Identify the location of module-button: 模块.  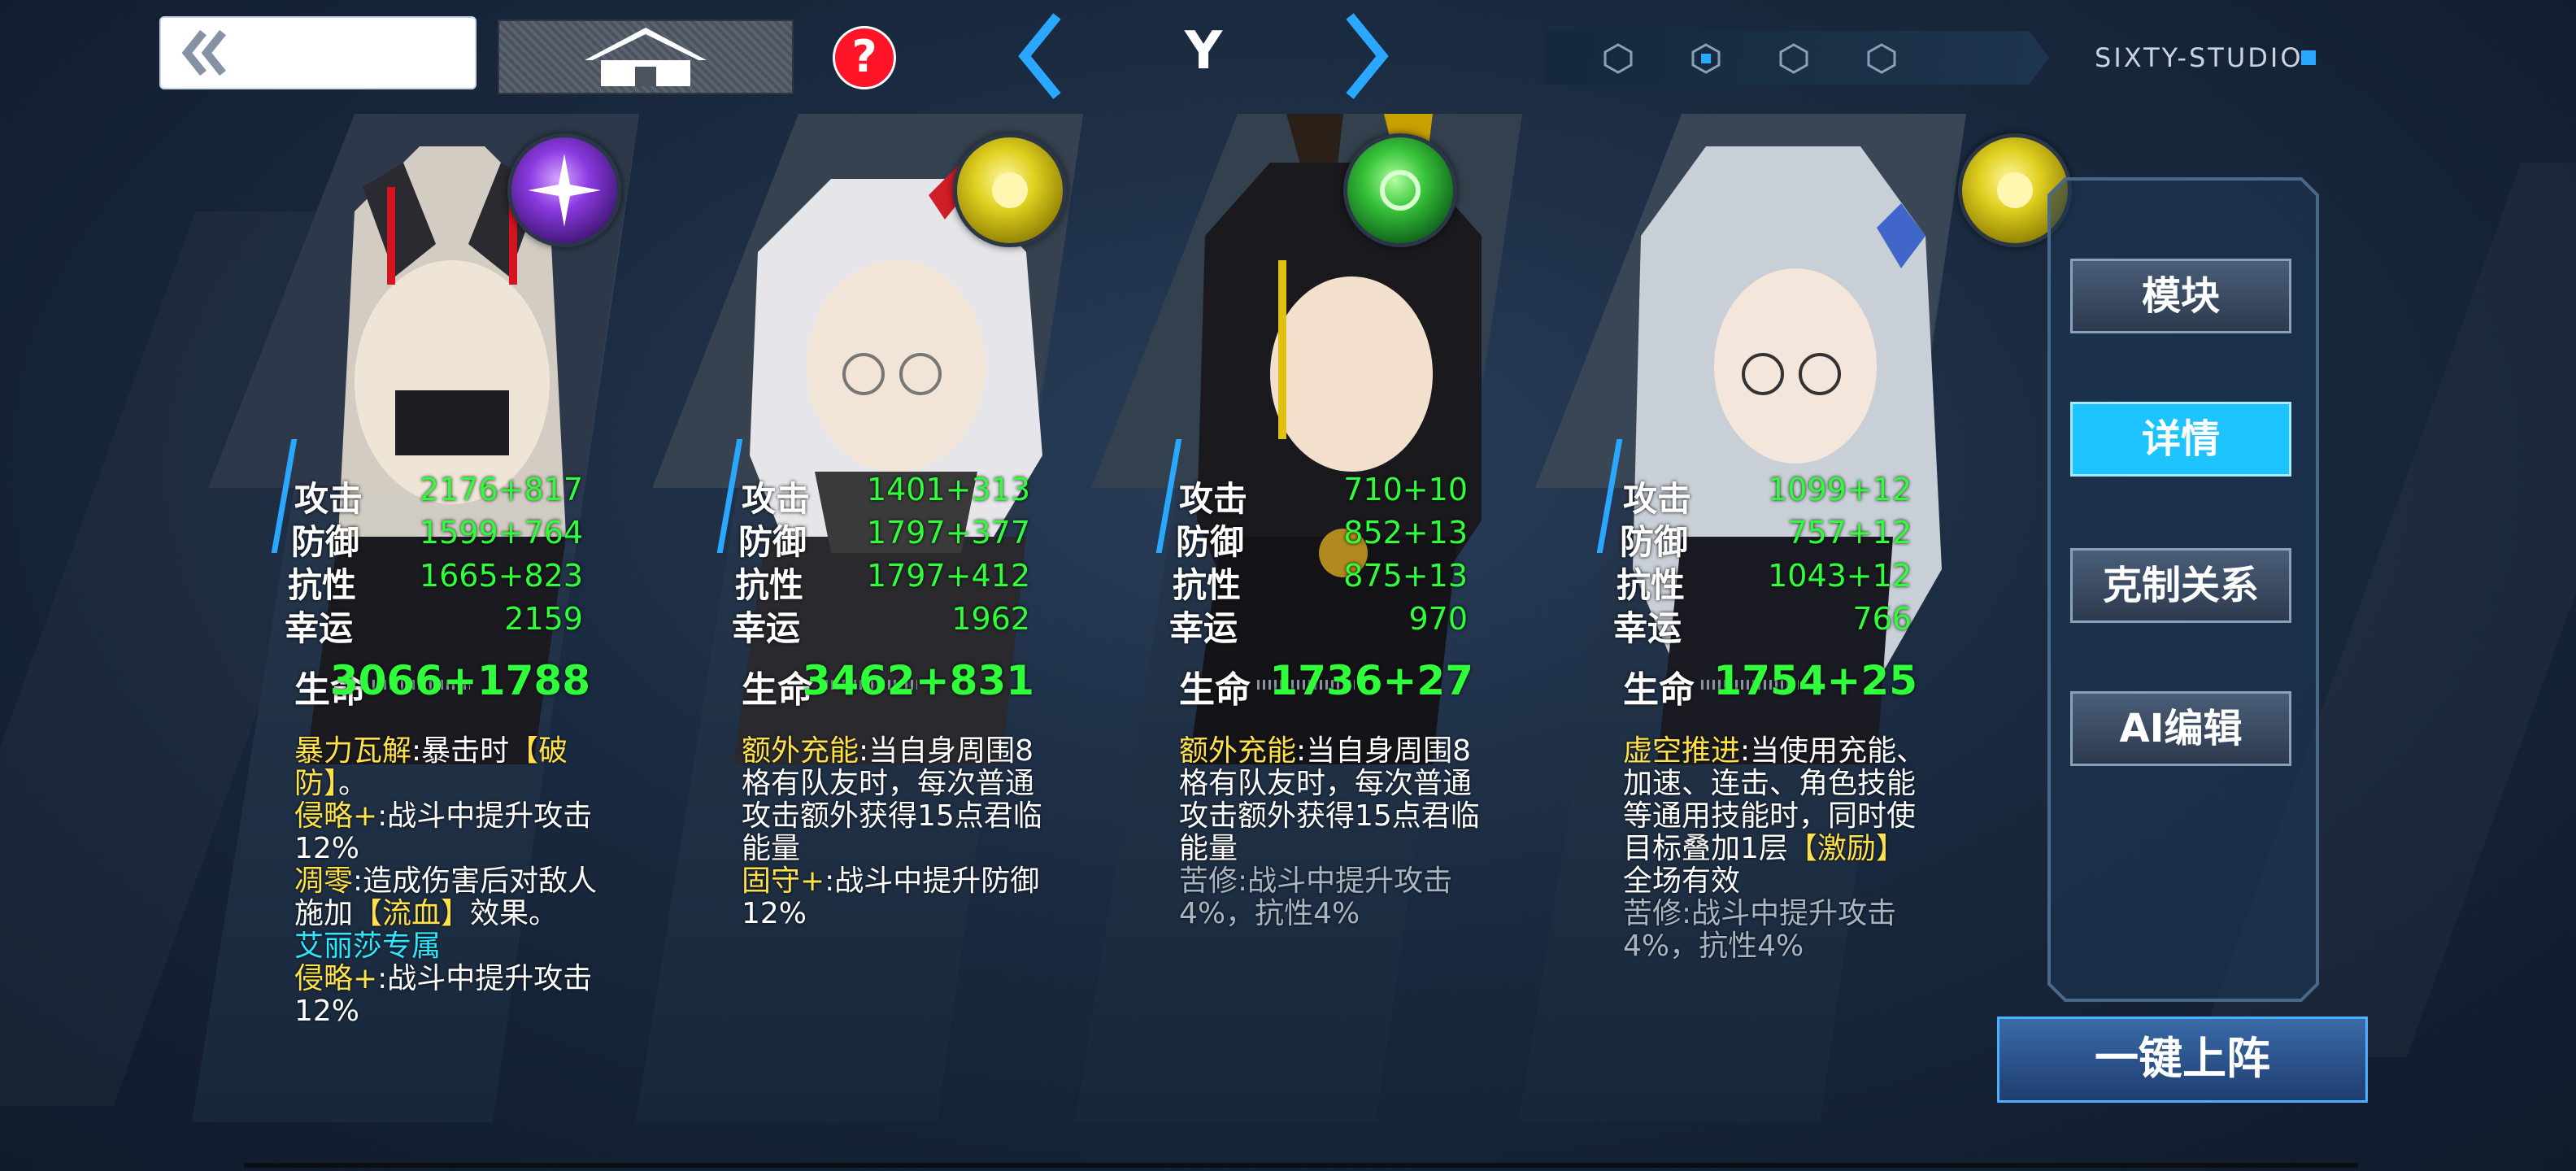
(2180, 296).